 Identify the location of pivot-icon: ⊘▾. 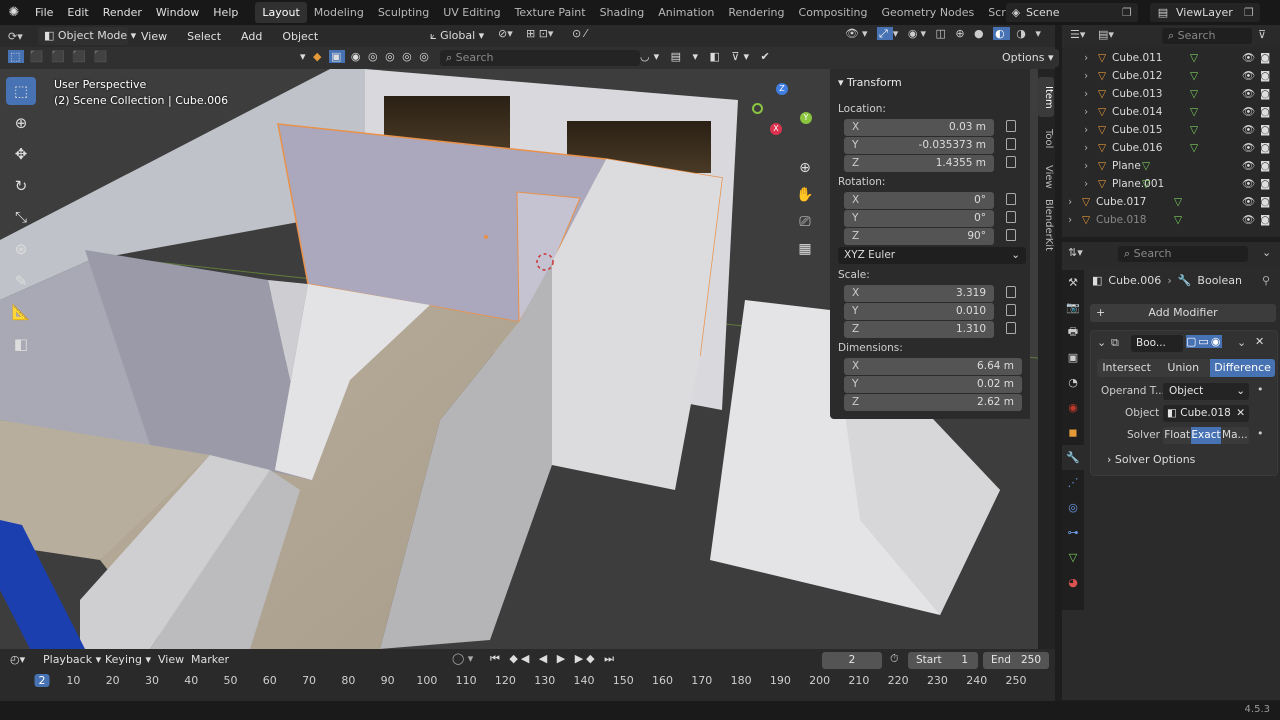
(505, 33).